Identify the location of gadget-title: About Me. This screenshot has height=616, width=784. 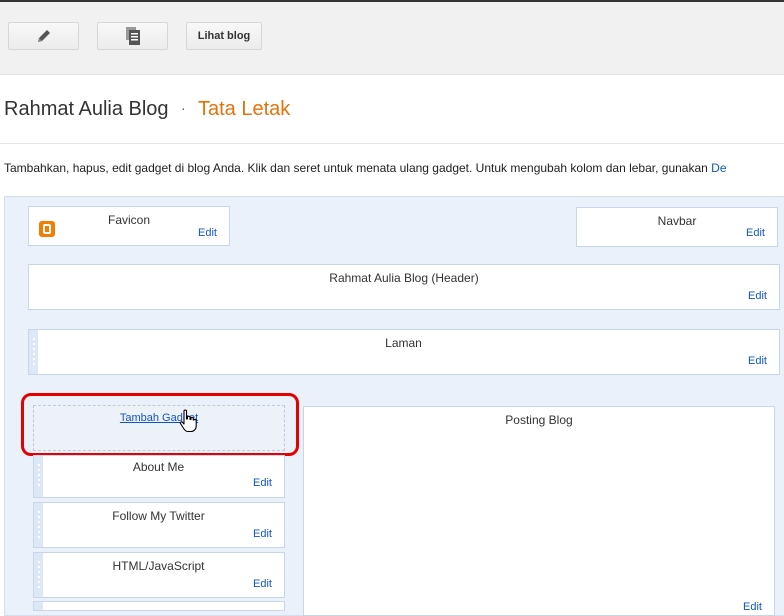
(158, 467).